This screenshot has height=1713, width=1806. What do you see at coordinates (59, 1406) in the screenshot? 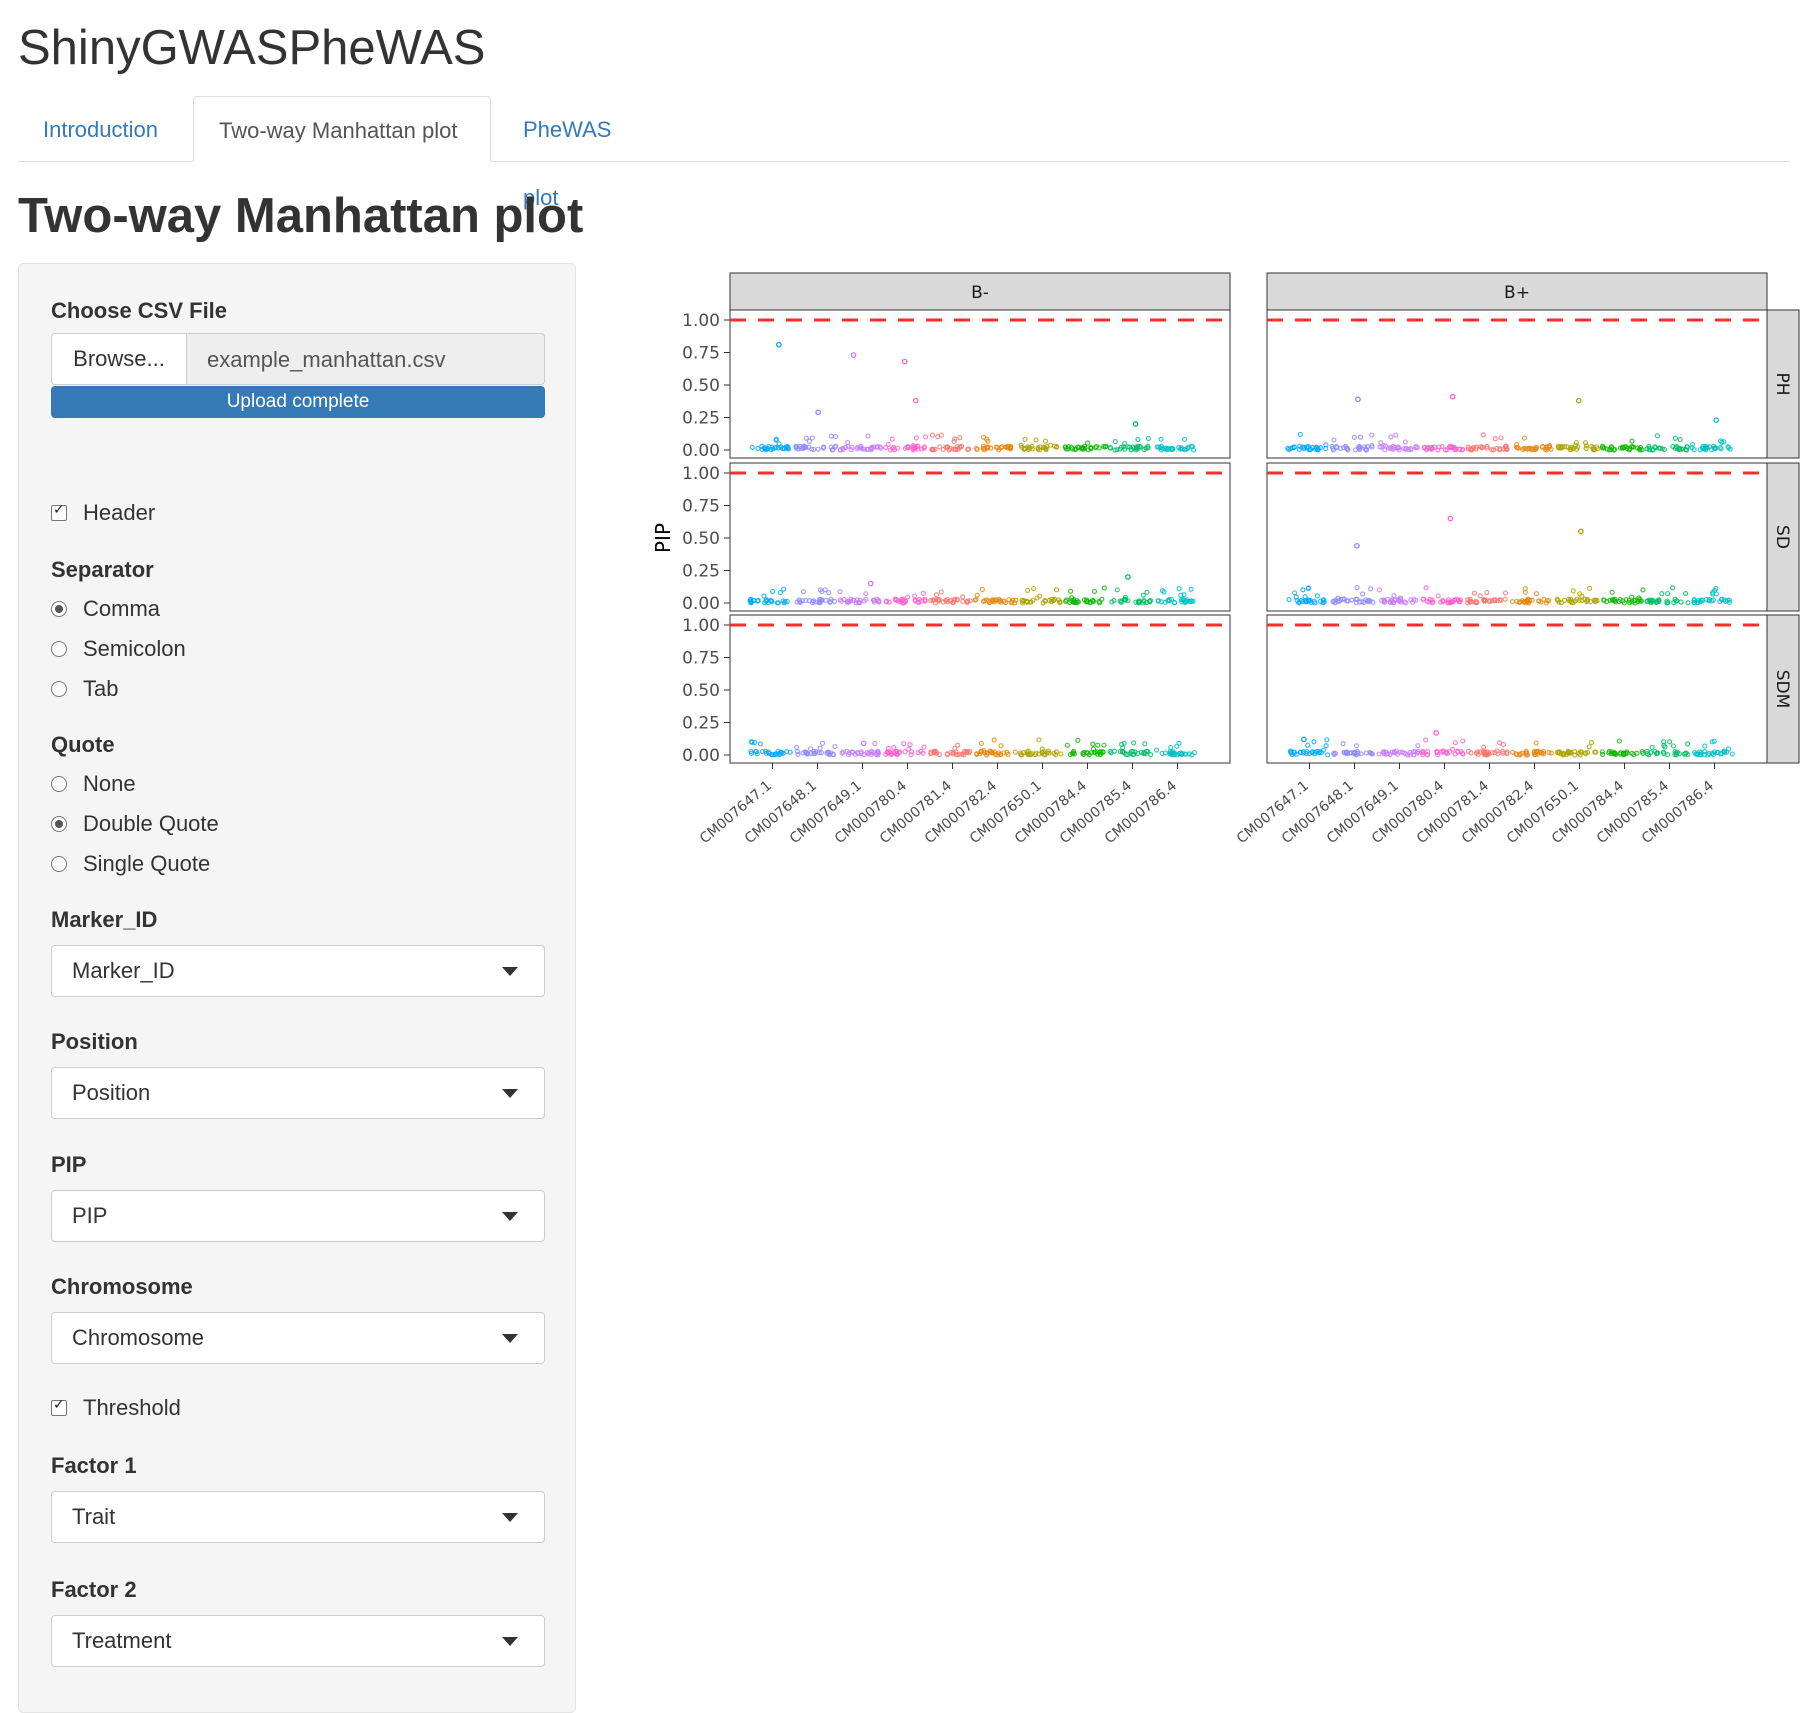
I see `threshold-checkbox` at bounding box center [59, 1406].